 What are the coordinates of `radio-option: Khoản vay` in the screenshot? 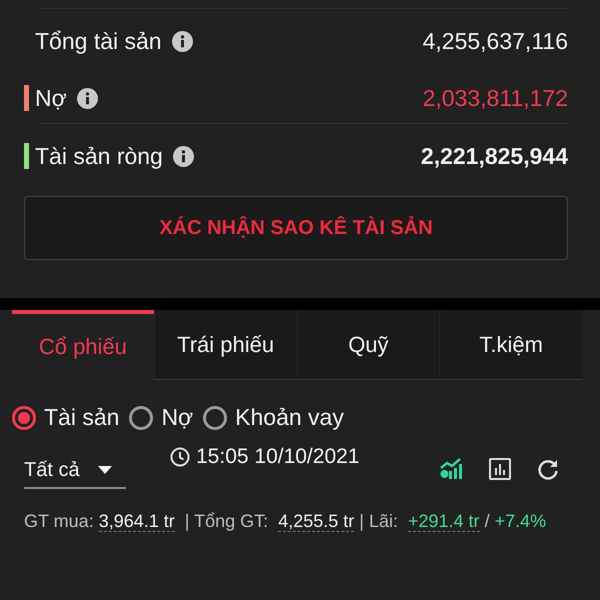 It's located at (275, 417).